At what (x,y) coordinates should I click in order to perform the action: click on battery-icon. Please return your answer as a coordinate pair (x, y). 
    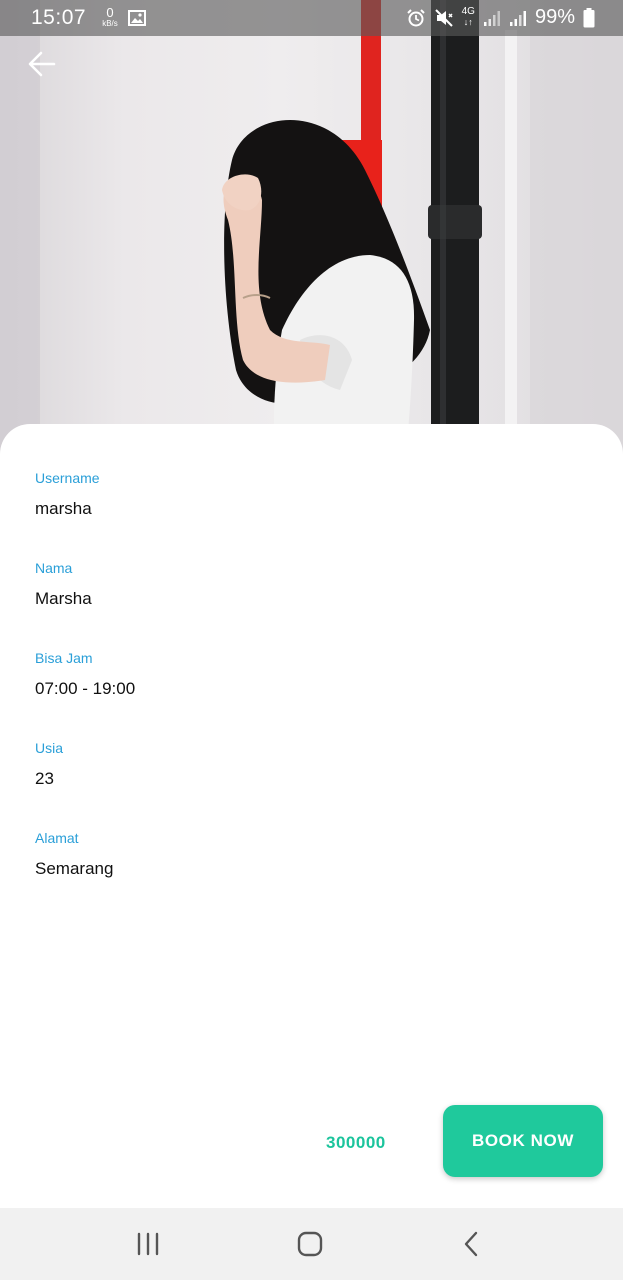
    Looking at the image, I should click on (589, 17).